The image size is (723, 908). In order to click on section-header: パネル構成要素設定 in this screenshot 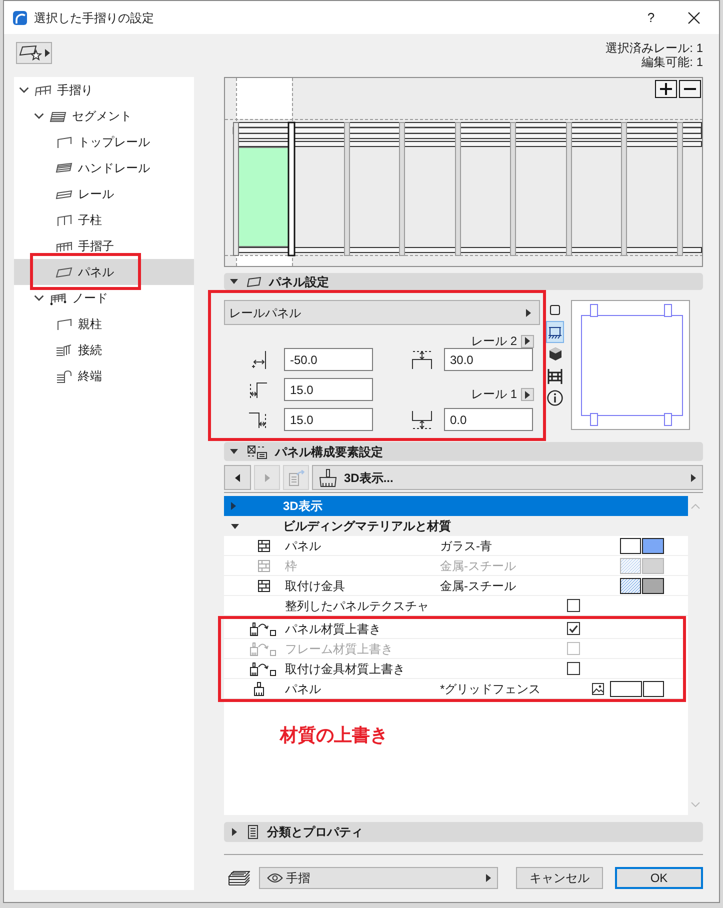, I will do `click(463, 451)`.